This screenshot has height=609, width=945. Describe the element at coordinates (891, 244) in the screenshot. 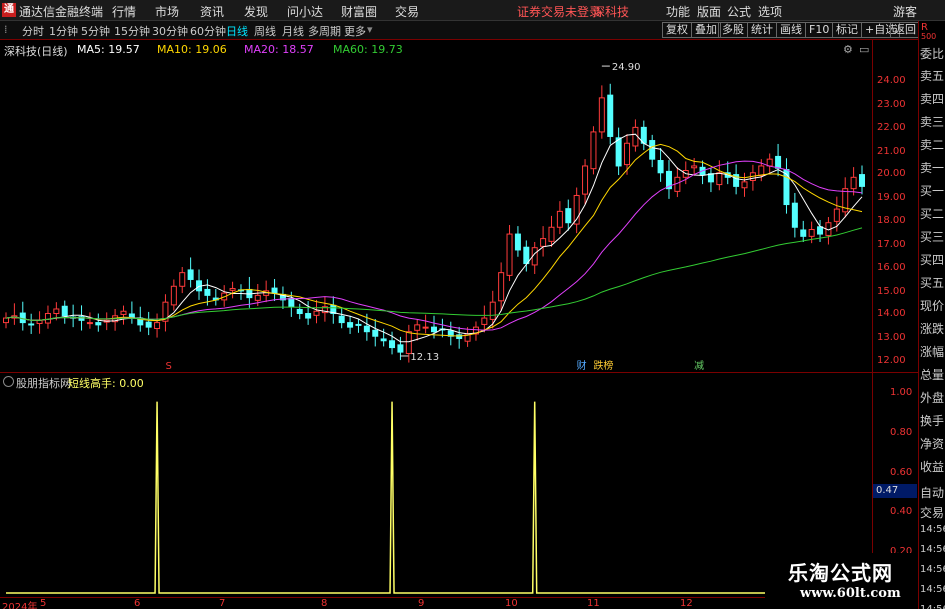

I see `price-tick: 17.00` at that location.